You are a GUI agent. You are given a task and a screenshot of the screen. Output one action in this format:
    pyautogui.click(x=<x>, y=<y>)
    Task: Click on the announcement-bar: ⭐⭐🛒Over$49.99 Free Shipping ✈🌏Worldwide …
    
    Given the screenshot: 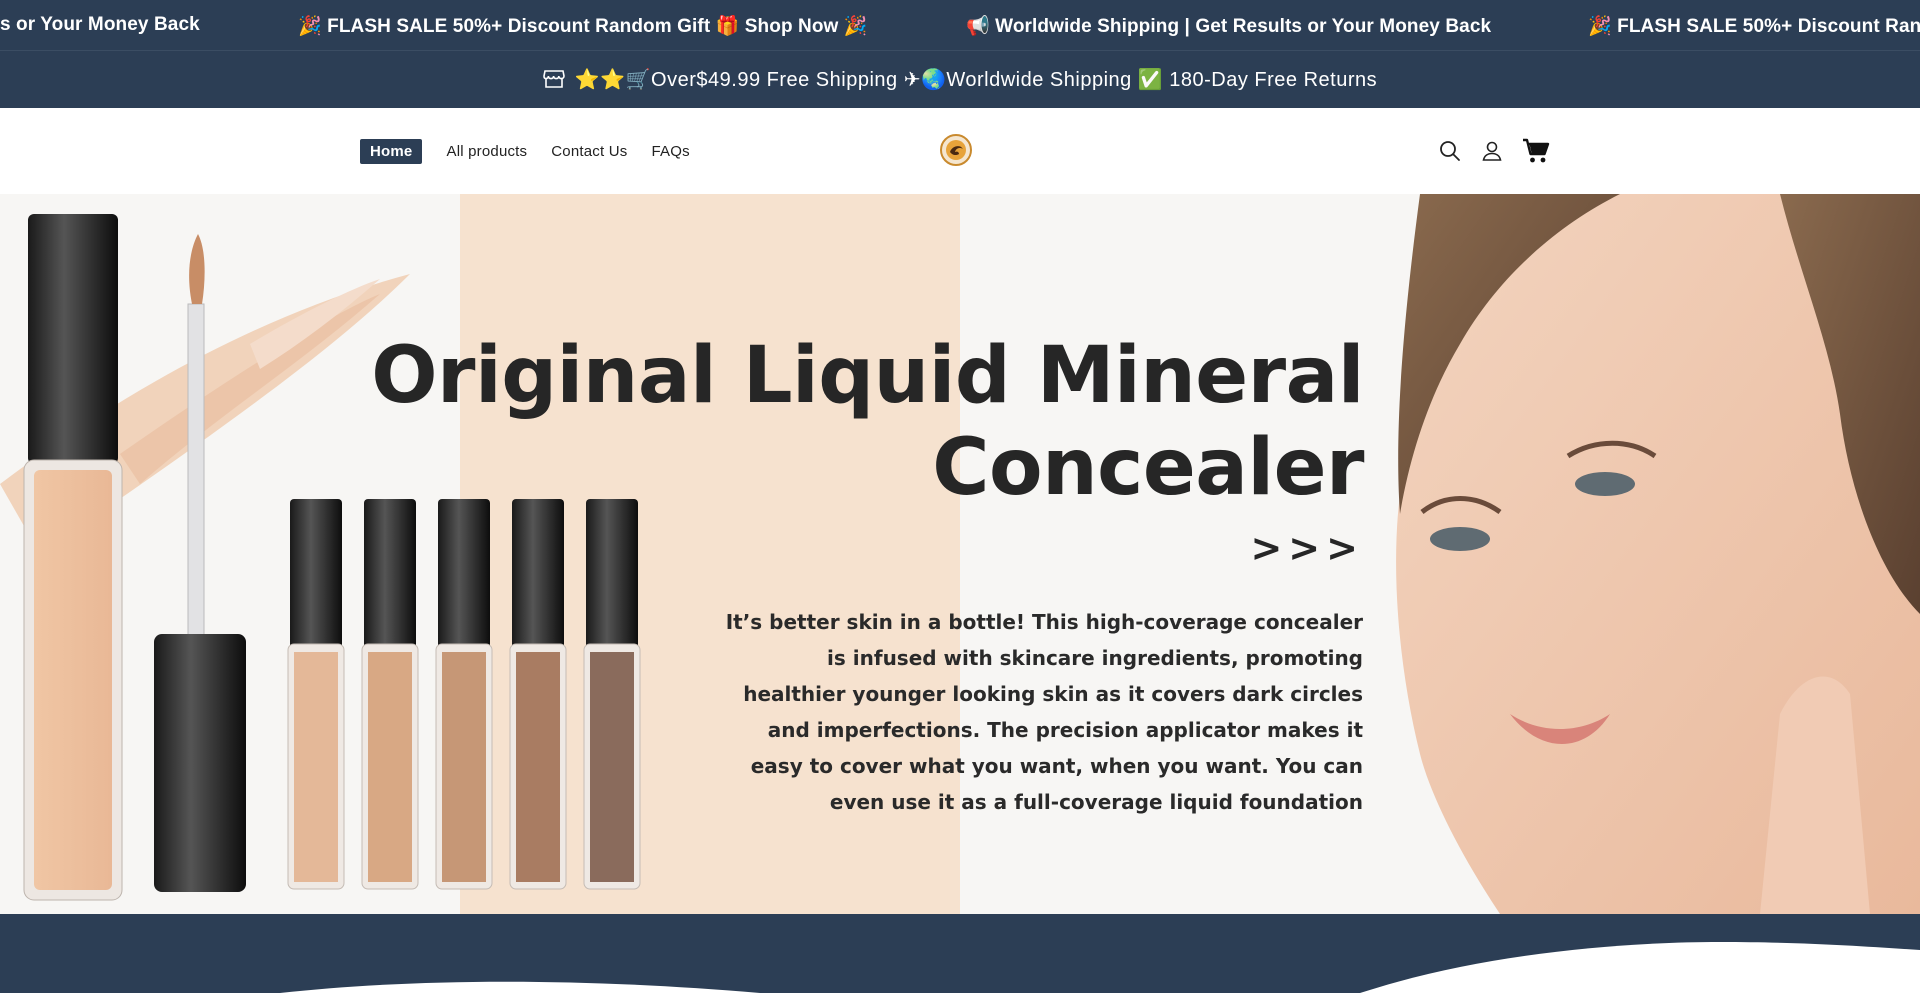 What is the action you would take?
    pyautogui.click(x=960, y=79)
    